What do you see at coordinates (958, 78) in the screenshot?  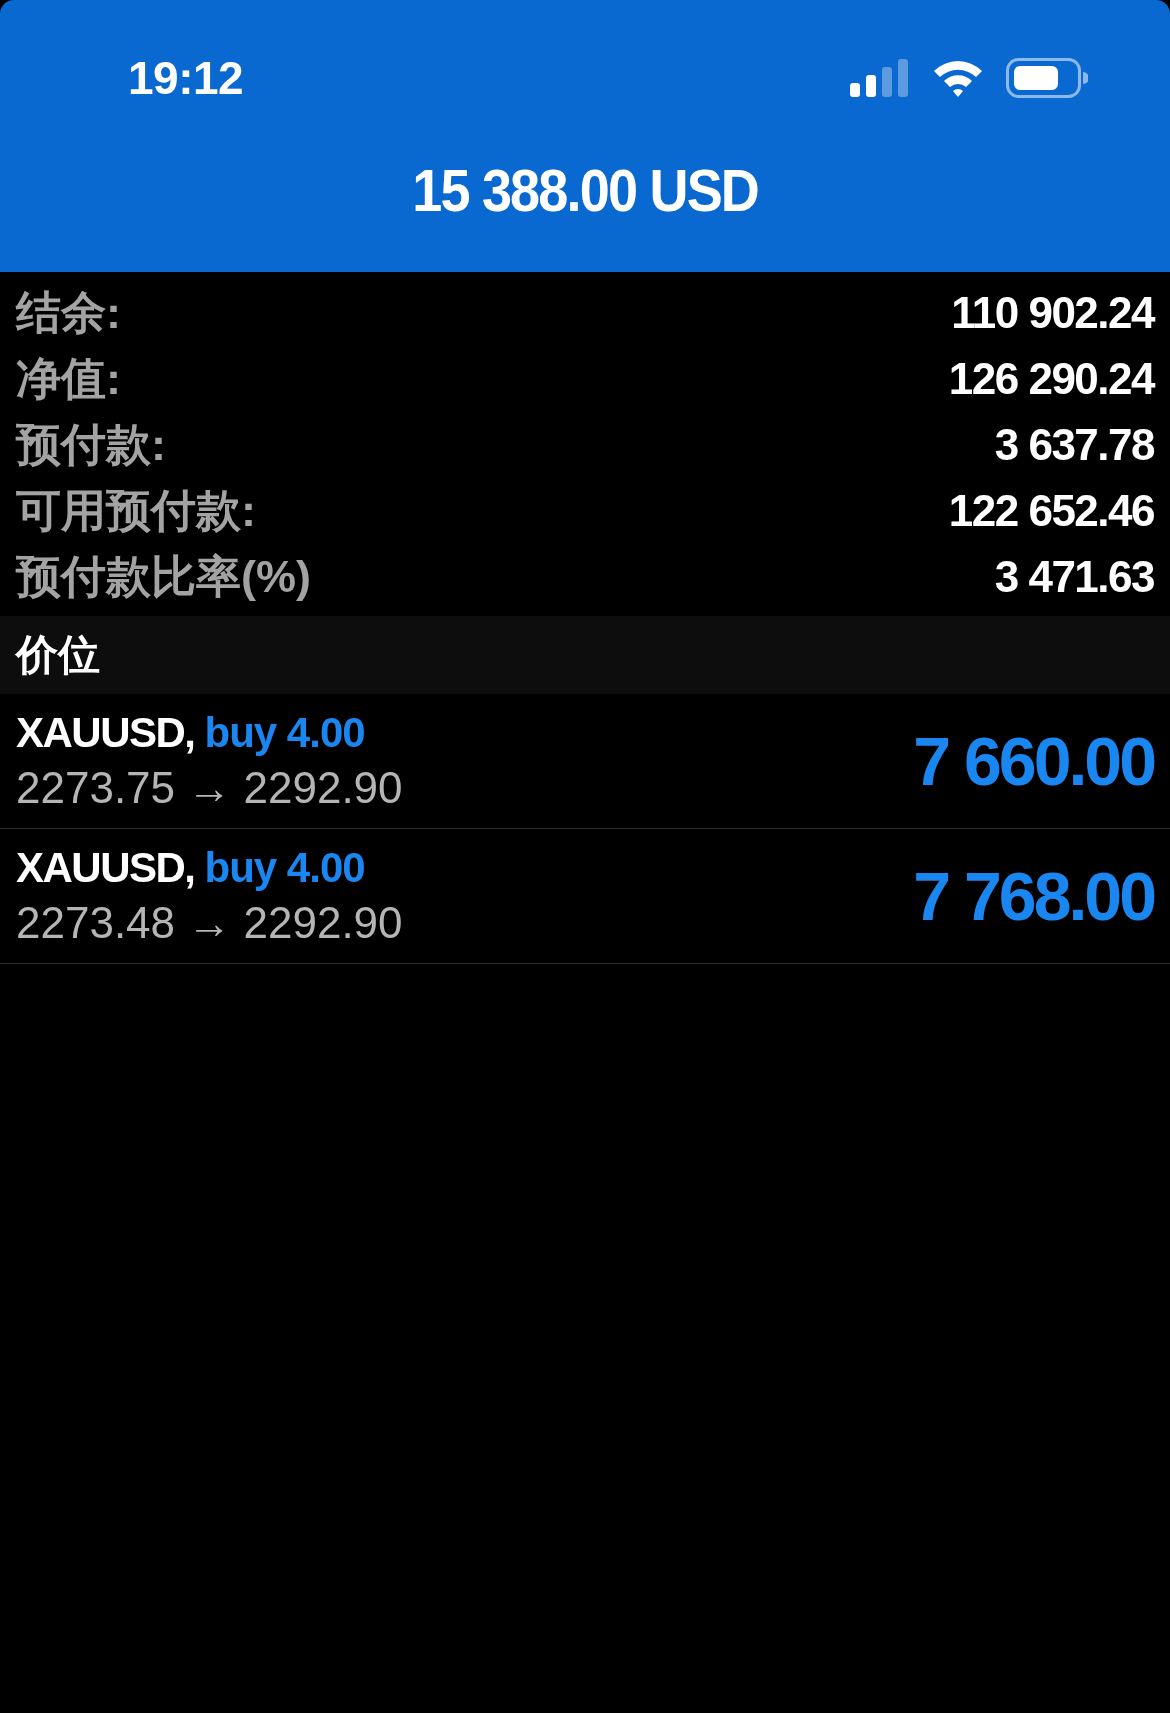 I see `wifi-icon` at bounding box center [958, 78].